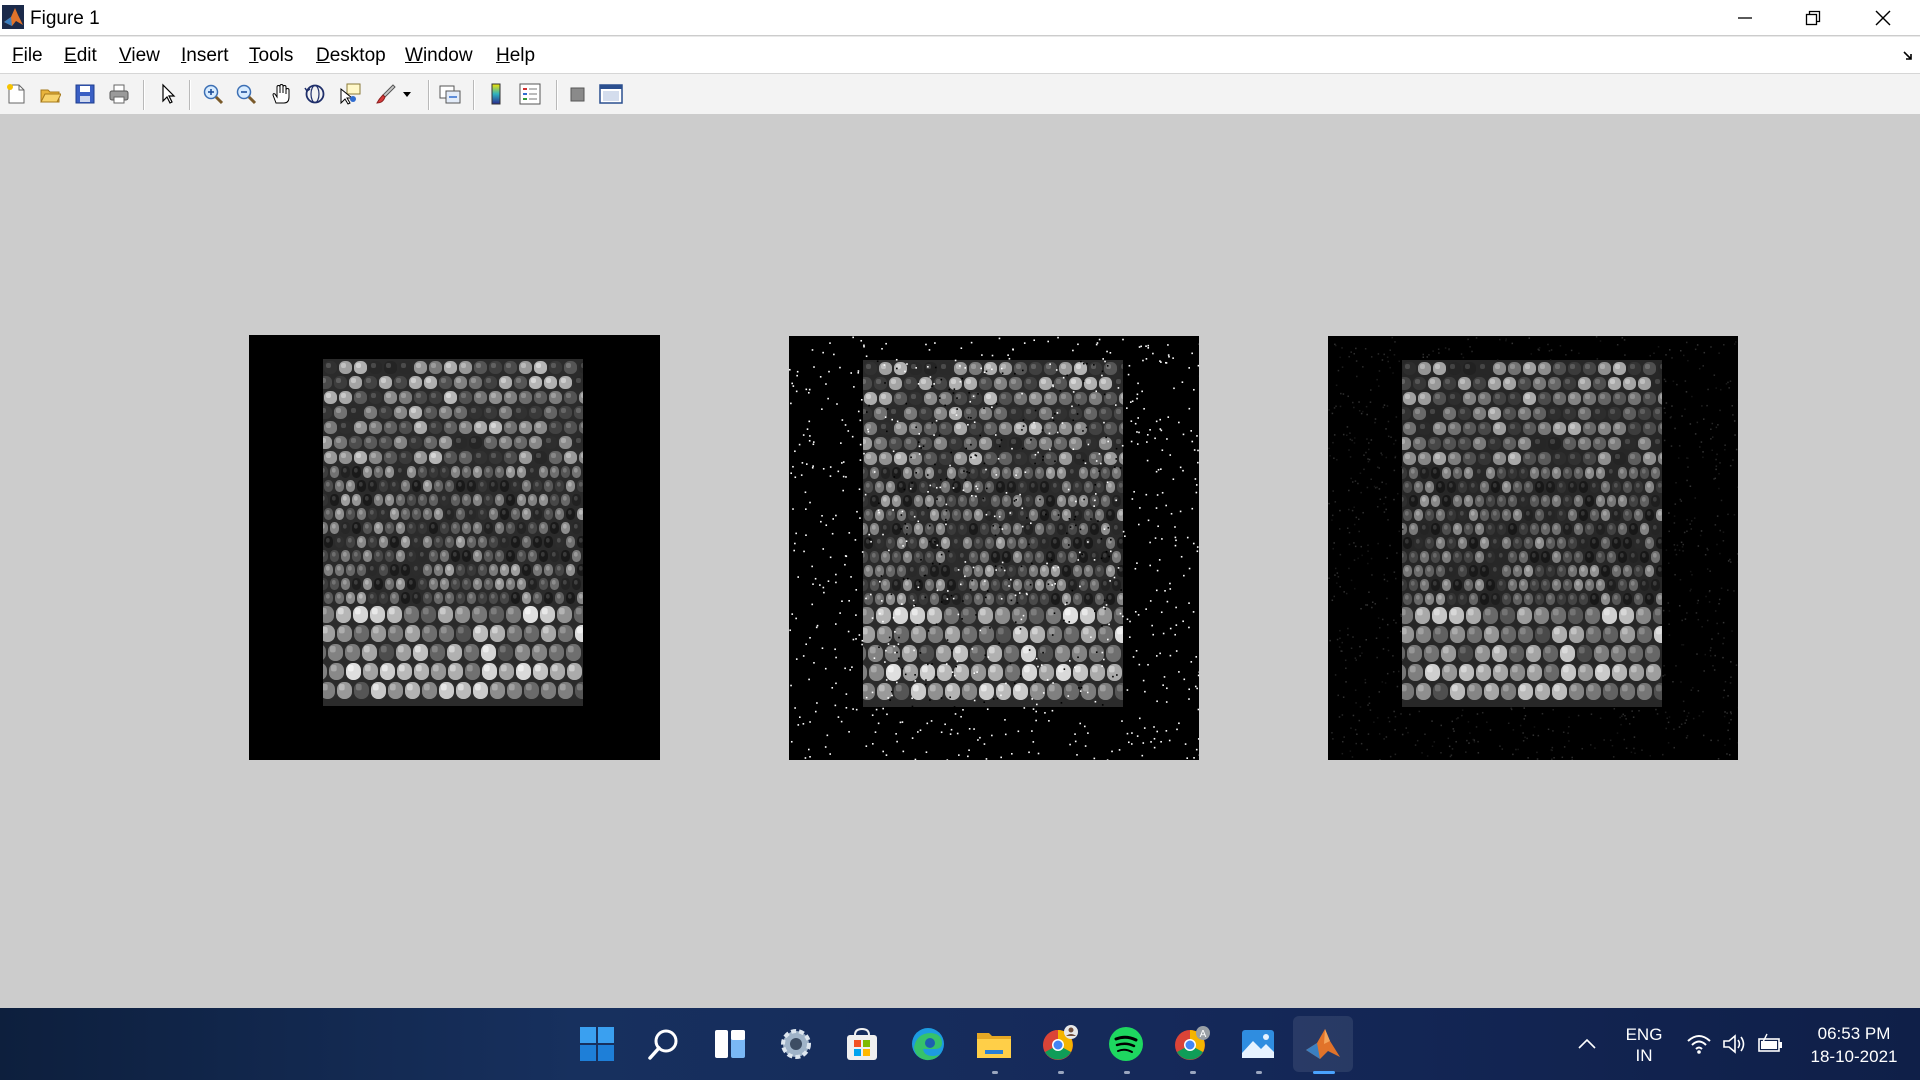 The image size is (1920, 1080). I want to click on menu-help-label: elp, so click(522, 55).